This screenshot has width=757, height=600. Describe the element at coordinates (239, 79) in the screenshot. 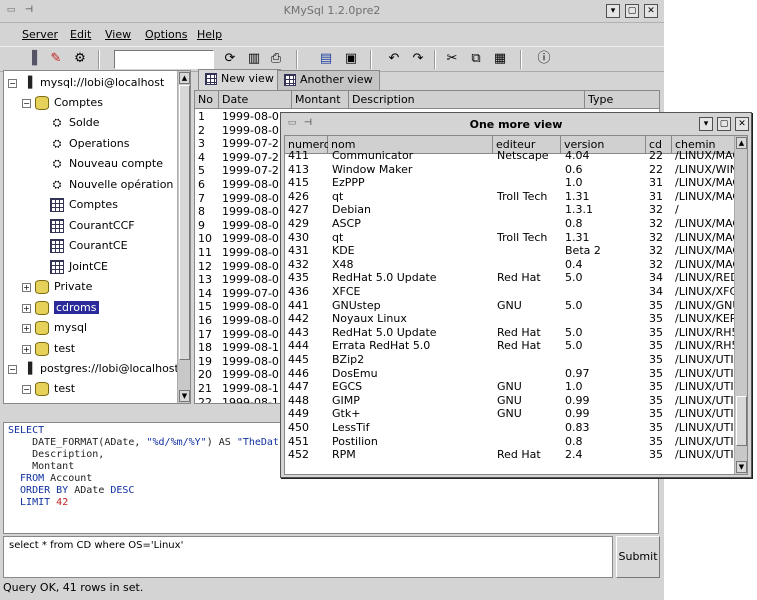

I see `tab-new-view: New view` at that location.